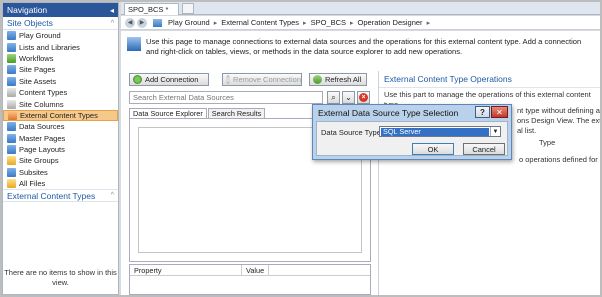 The height and width of the screenshot is (297, 602). Describe the element at coordinates (157, 22) in the screenshot. I see `site-home-icon` at that location.